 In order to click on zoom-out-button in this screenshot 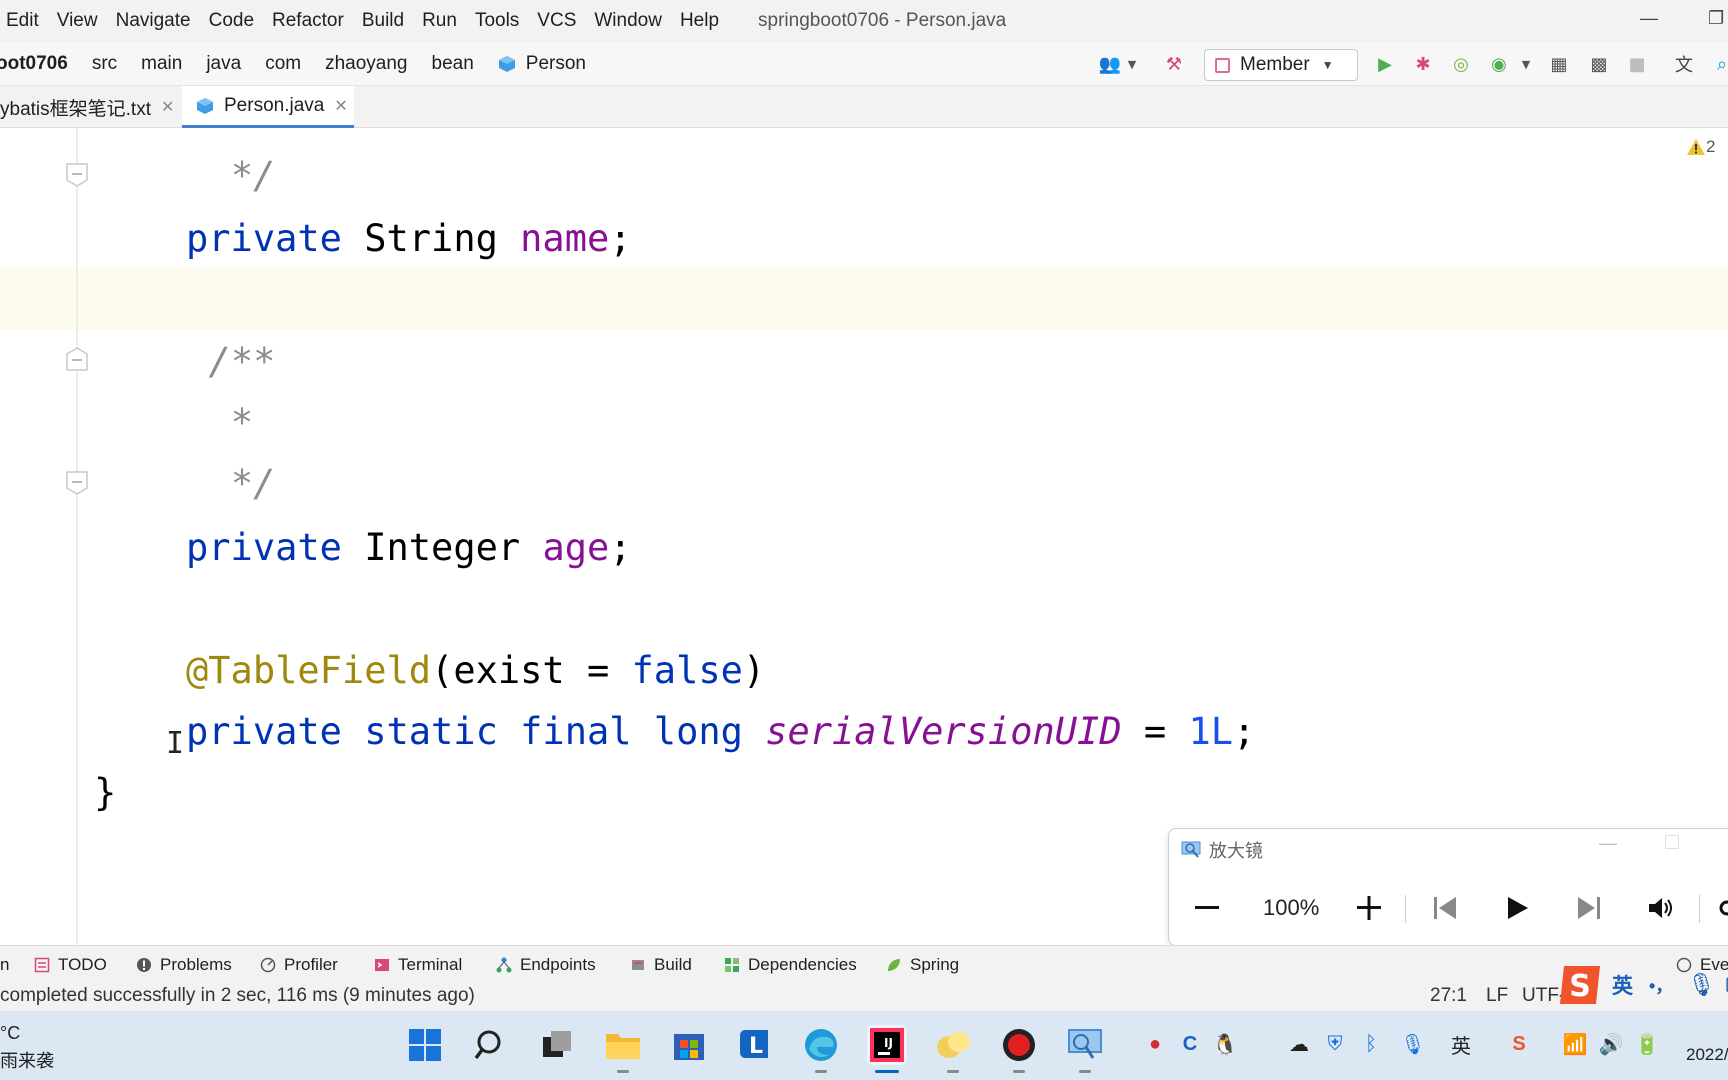, I will do `click(1207, 908)`.